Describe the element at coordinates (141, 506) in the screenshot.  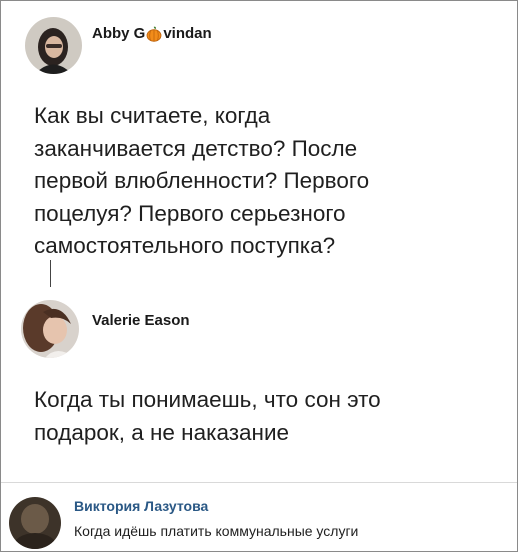
I see `comment-author-name: Виктория Лазутова` at that location.